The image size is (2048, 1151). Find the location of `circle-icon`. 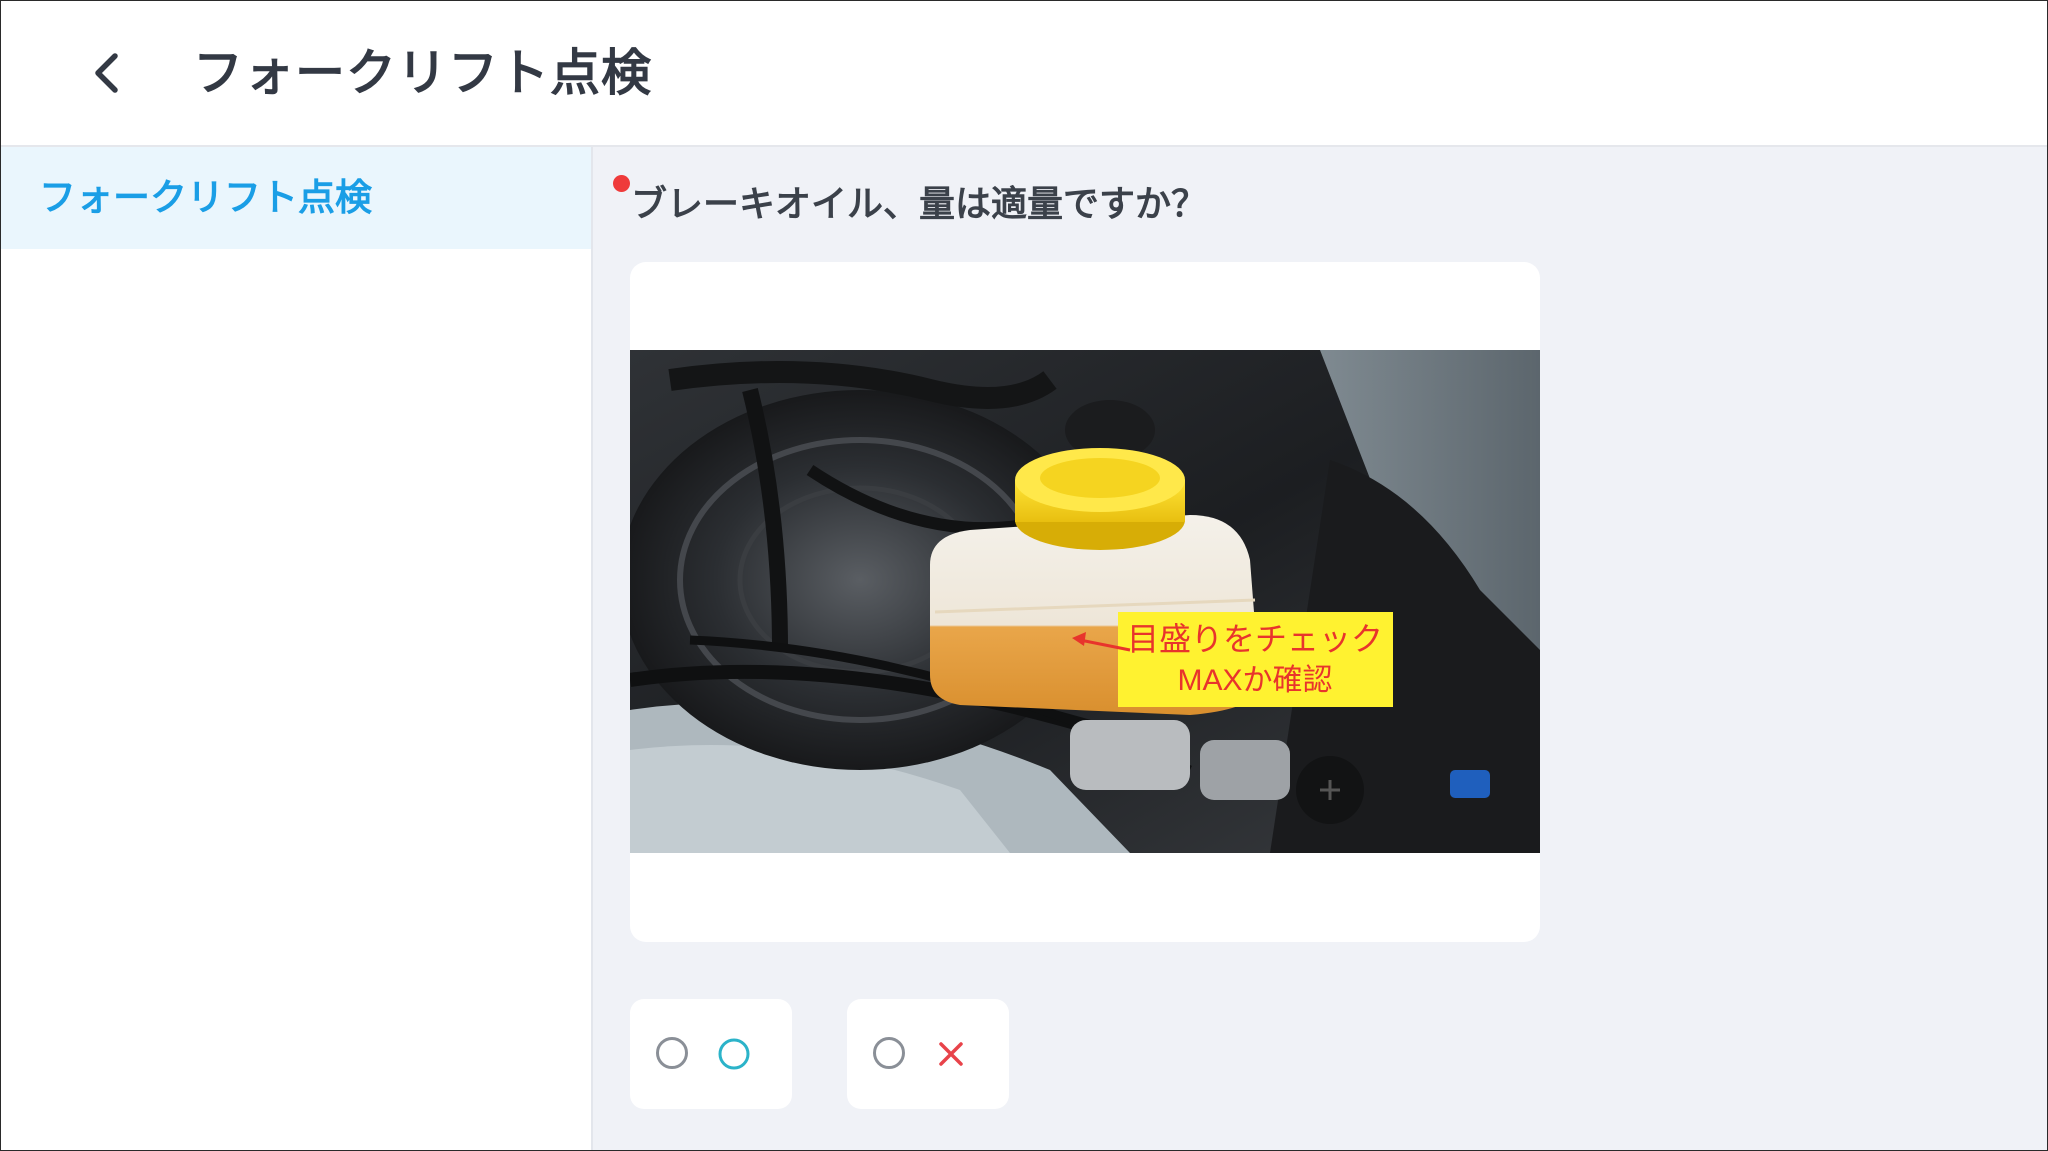

circle-icon is located at coordinates (734, 1054).